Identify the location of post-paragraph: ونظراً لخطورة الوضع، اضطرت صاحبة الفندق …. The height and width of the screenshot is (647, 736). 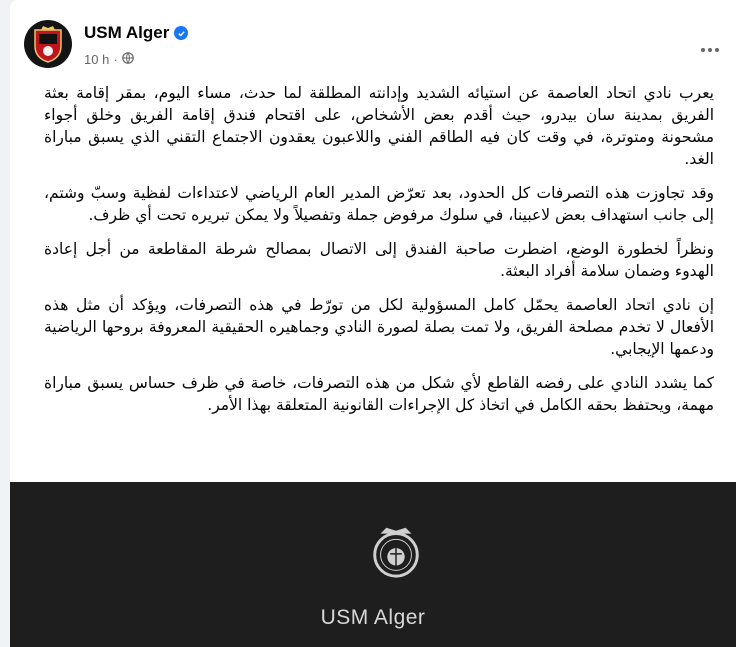
(379, 260).